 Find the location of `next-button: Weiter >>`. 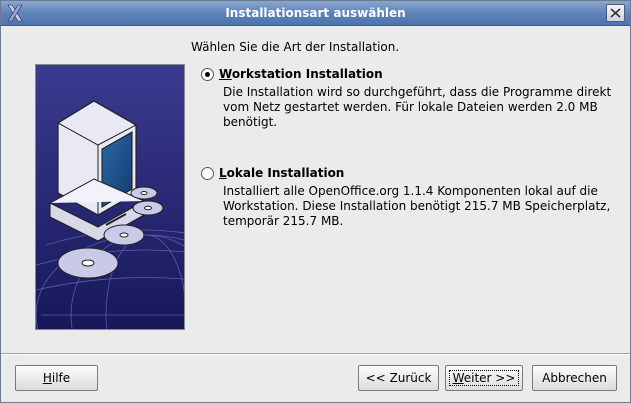

next-button: Weiter >> is located at coordinates (484, 378).